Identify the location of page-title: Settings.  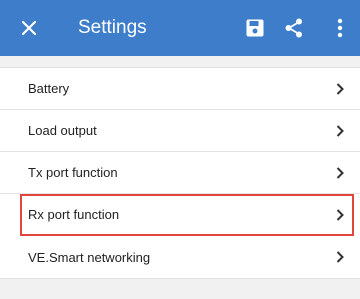
(112, 27).